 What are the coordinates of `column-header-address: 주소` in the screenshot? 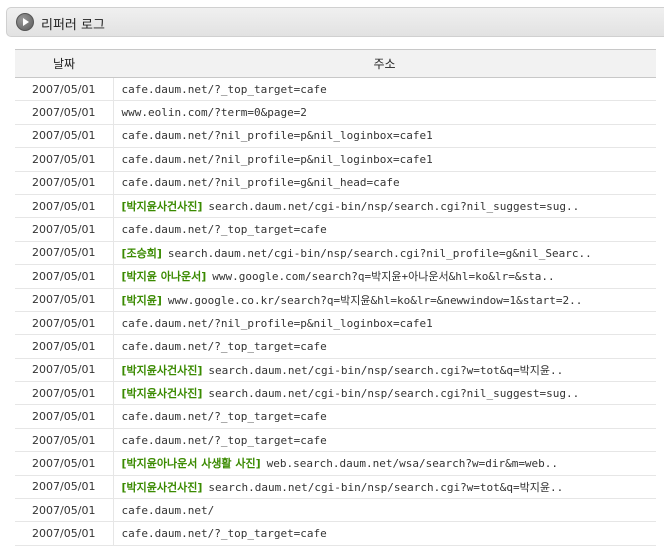 It's located at (384, 63).